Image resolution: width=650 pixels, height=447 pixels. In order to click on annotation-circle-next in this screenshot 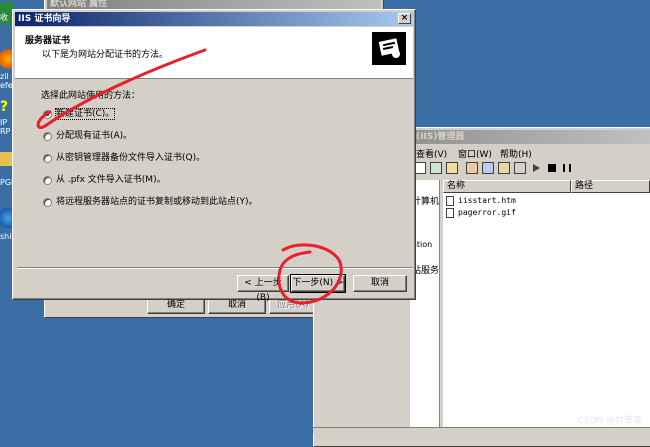, I will do `click(310, 274)`.